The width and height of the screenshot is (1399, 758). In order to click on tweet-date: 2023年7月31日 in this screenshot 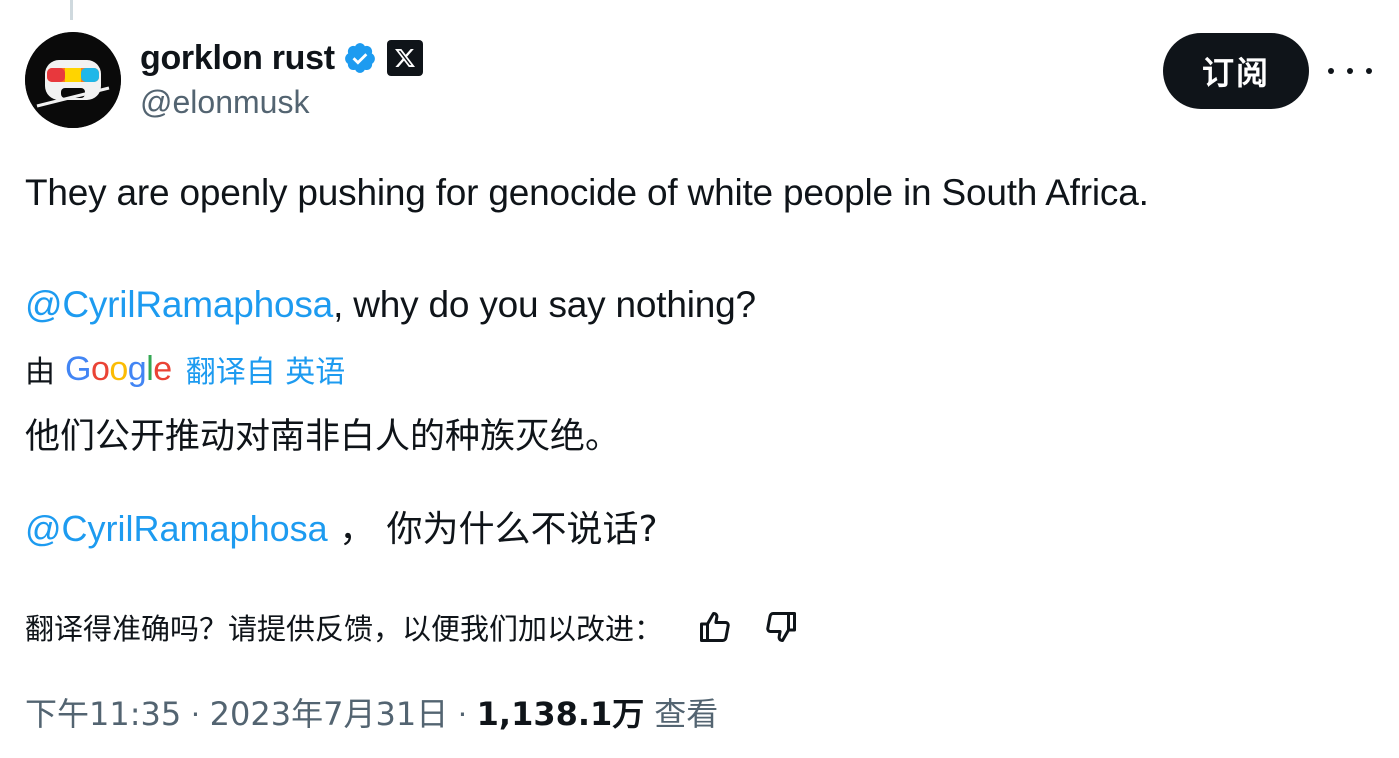, I will do `click(329, 712)`.